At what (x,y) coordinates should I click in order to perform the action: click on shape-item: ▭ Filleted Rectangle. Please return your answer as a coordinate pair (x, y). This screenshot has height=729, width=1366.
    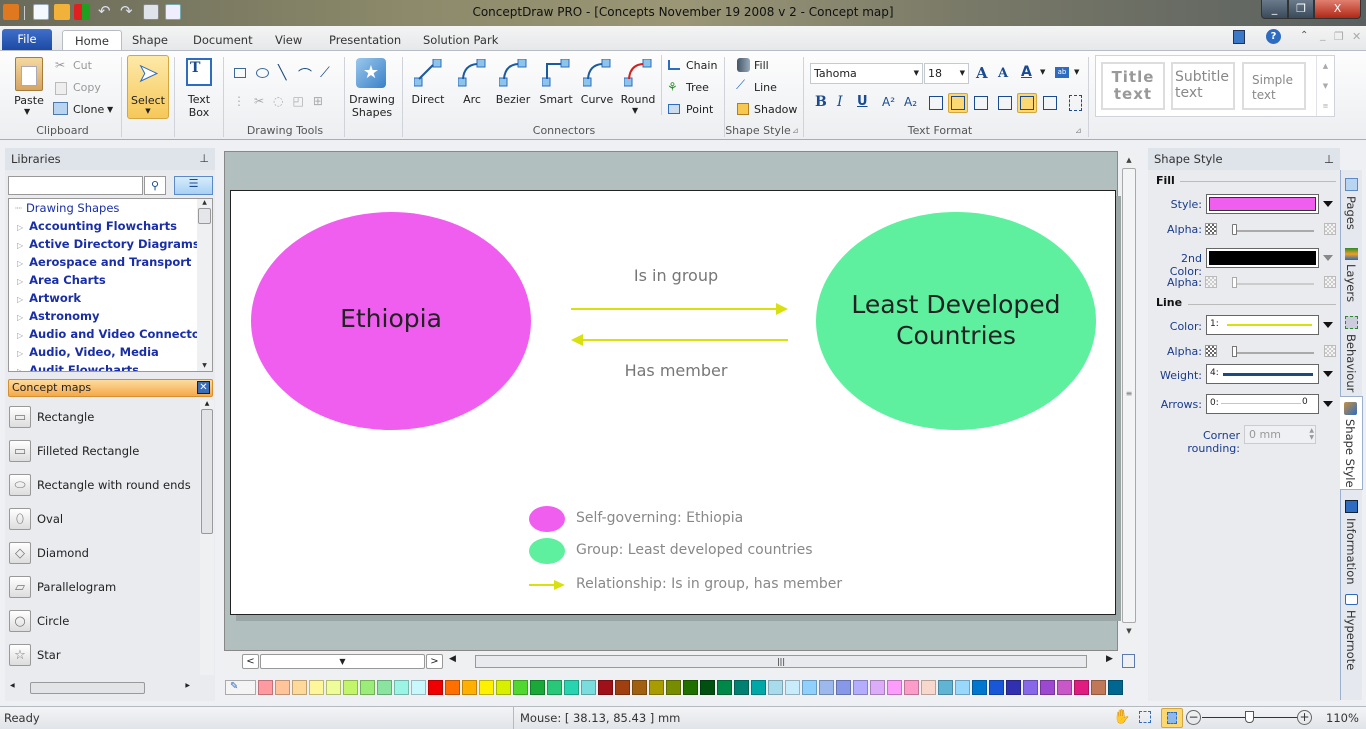
    Looking at the image, I should click on (102, 451).